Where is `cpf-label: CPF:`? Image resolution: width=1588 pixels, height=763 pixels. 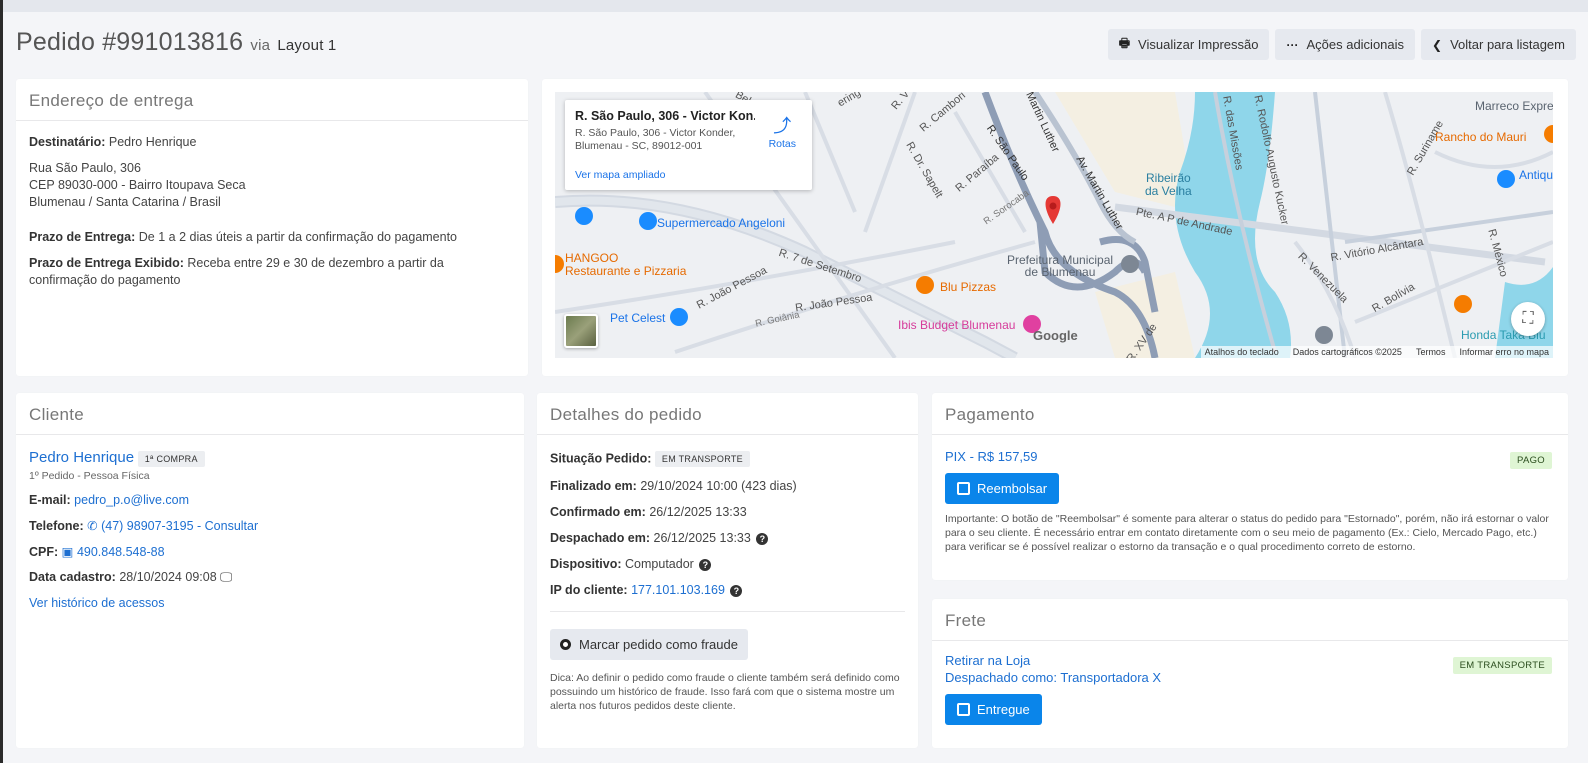
cpf-label: CPF: is located at coordinates (44, 551).